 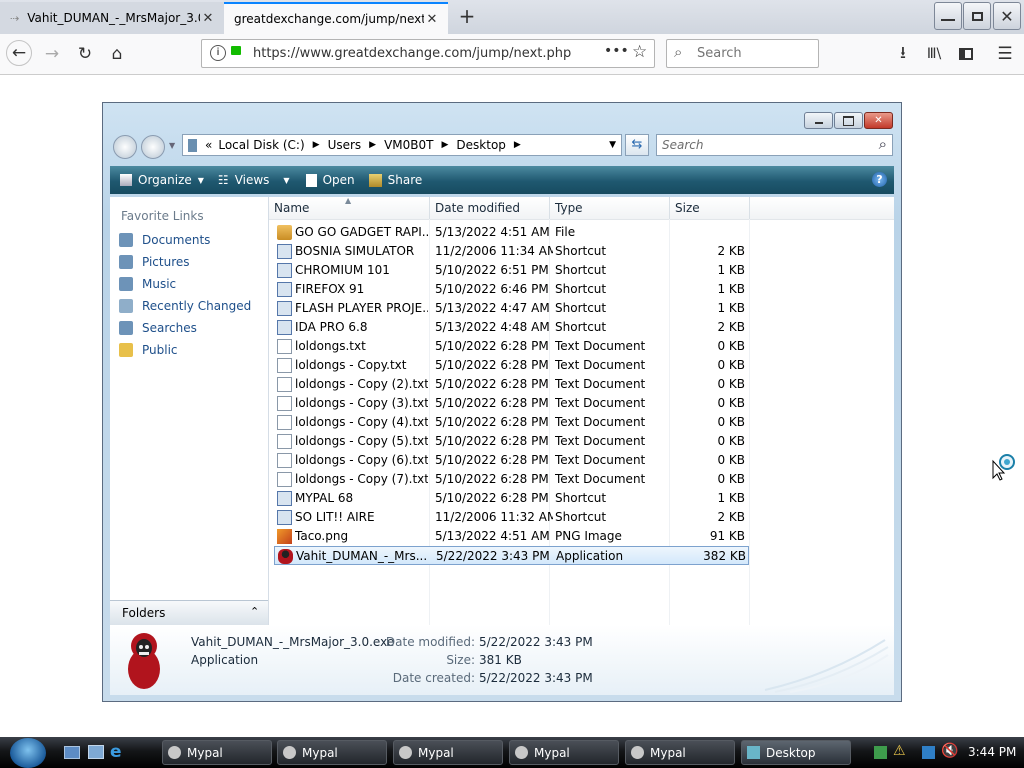 I want to click on volume-muted-icon: 🔇, so click(x=949, y=751).